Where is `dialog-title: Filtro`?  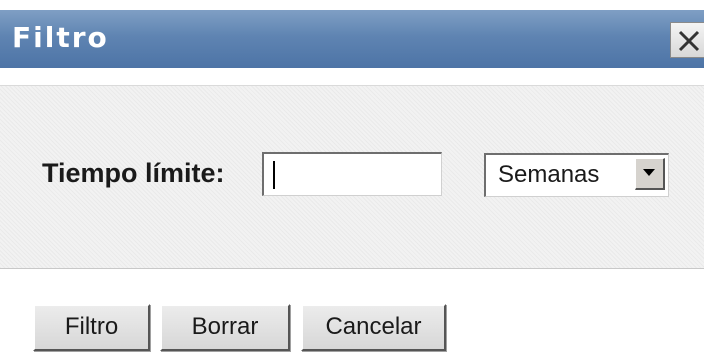
dialog-title: Filtro is located at coordinates (60, 37).